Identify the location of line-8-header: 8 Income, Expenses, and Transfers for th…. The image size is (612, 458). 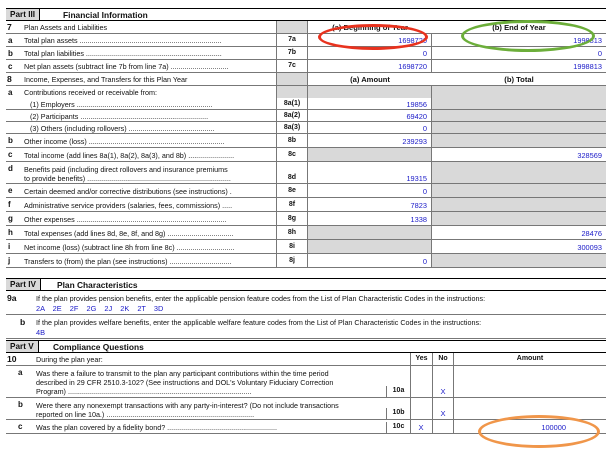
(306, 79).